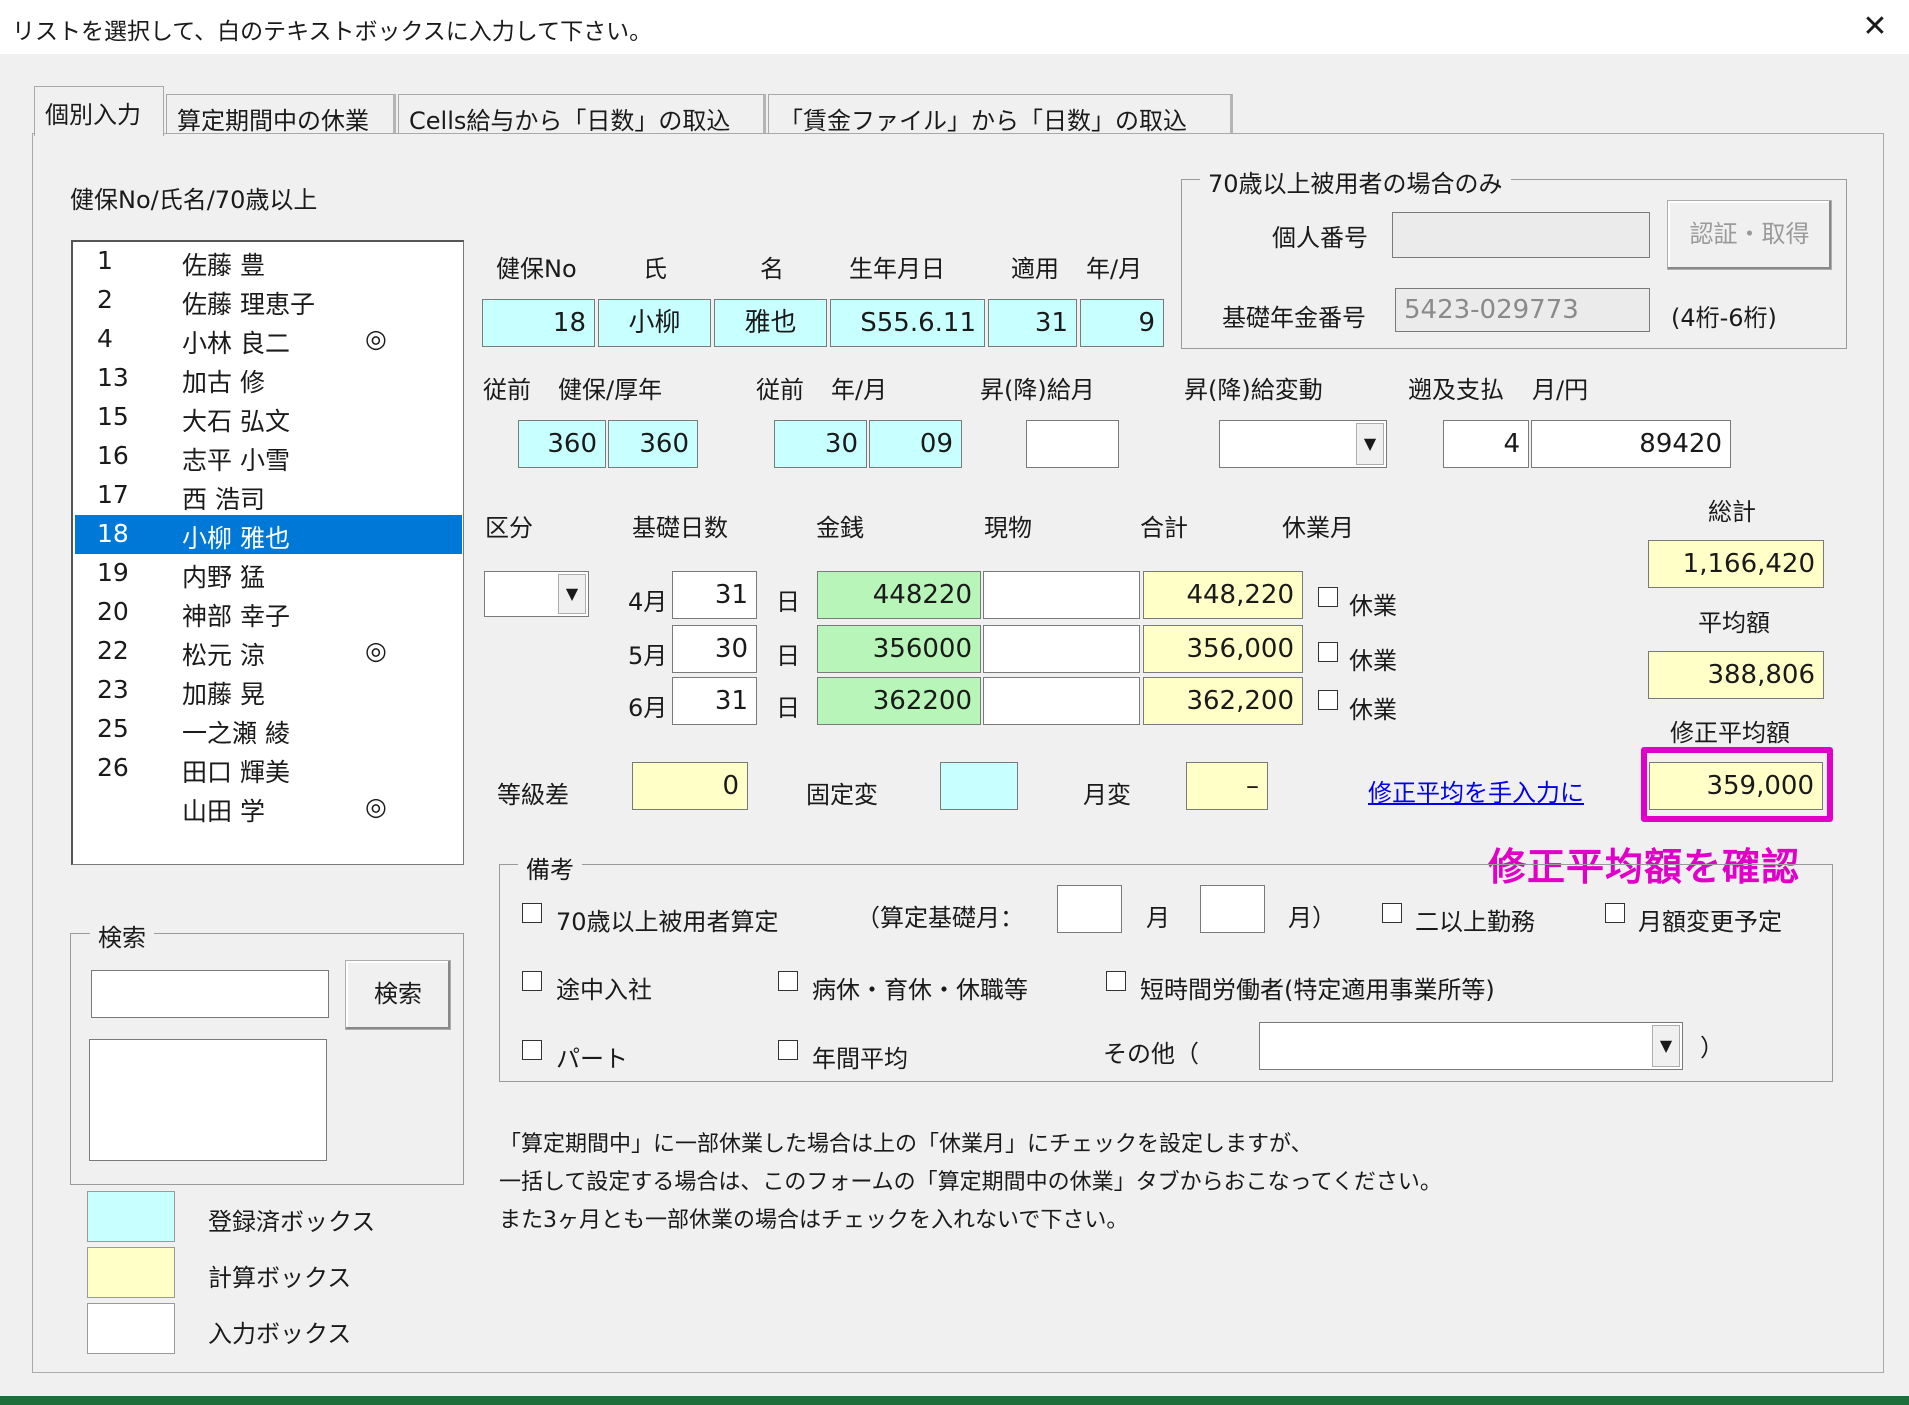 Image resolution: width=1909 pixels, height=1405 pixels. I want to click on month-label: 4月, so click(648, 602).